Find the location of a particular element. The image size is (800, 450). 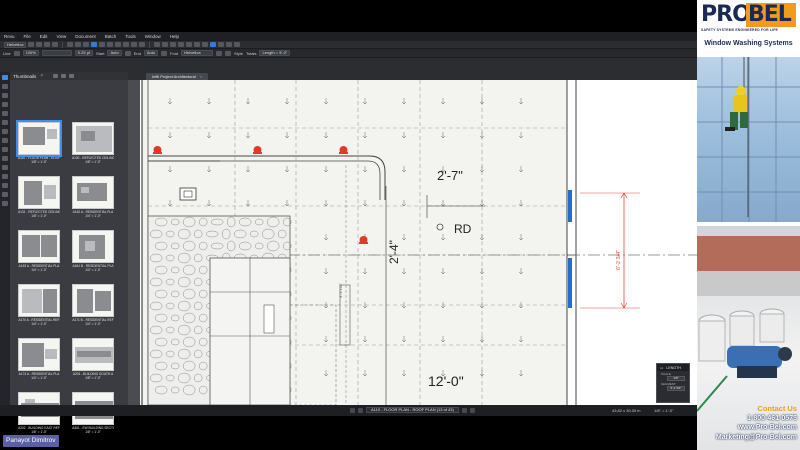

page-thumbnail: A170 A - RESIDENTIAL REF 1/4" = 1'-0" is located at coordinates (39, 305).